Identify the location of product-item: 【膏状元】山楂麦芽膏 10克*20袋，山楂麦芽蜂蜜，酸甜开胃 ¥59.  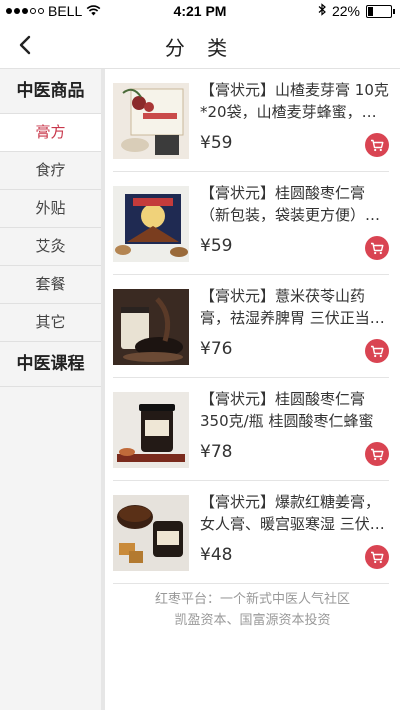
(251, 120).